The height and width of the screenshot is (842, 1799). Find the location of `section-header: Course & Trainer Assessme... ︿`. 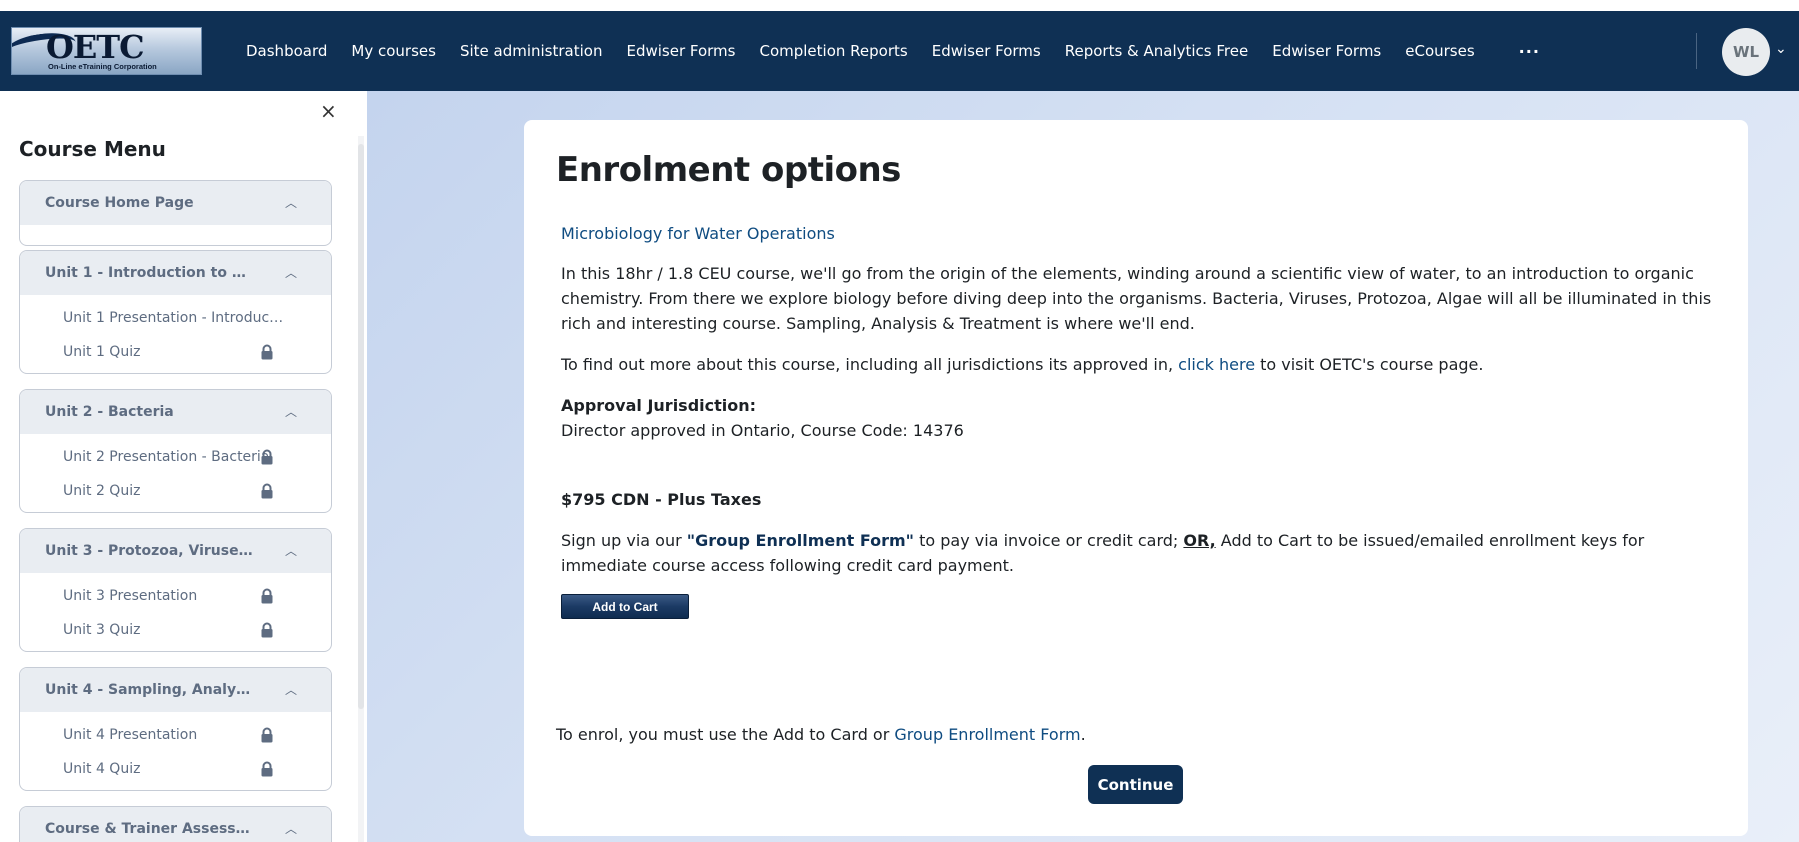

section-header: Course & Trainer Assessme... ︿ is located at coordinates (175, 824).